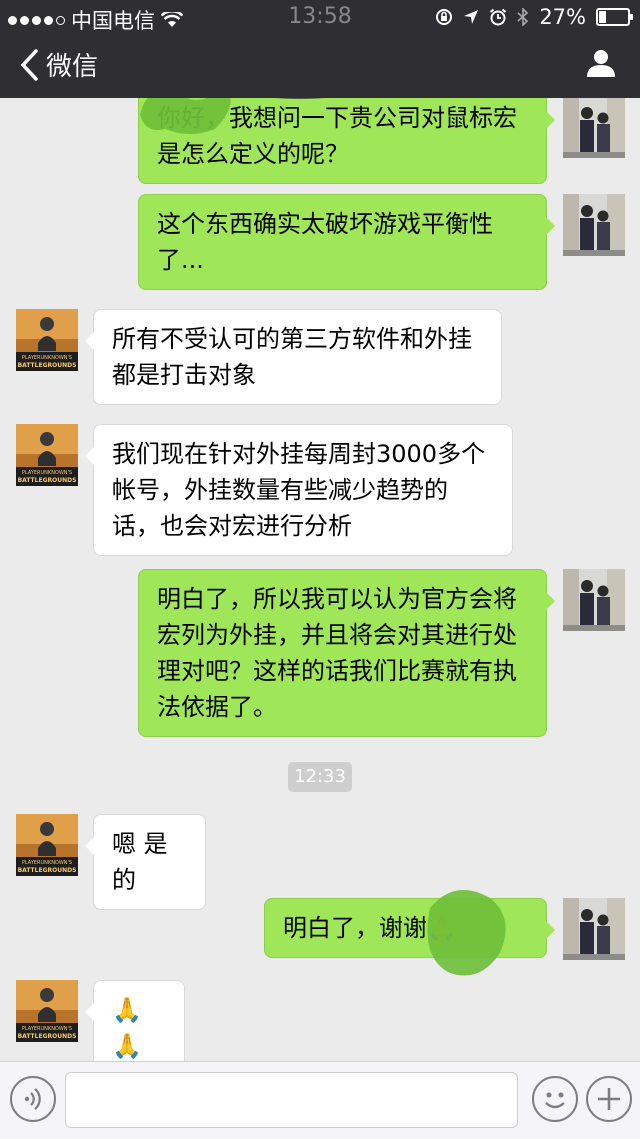  I want to click on back-label: 微信, so click(72, 67).